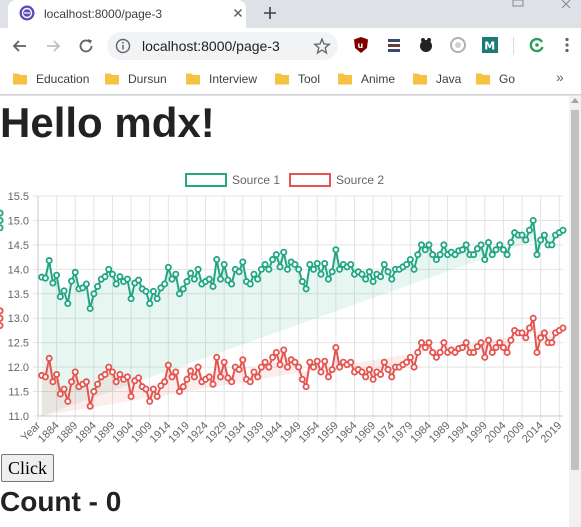 The width and height of the screenshot is (581, 527). What do you see at coordinates (20, 46) in the screenshot?
I see `back-arrow-icon` at bounding box center [20, 46].